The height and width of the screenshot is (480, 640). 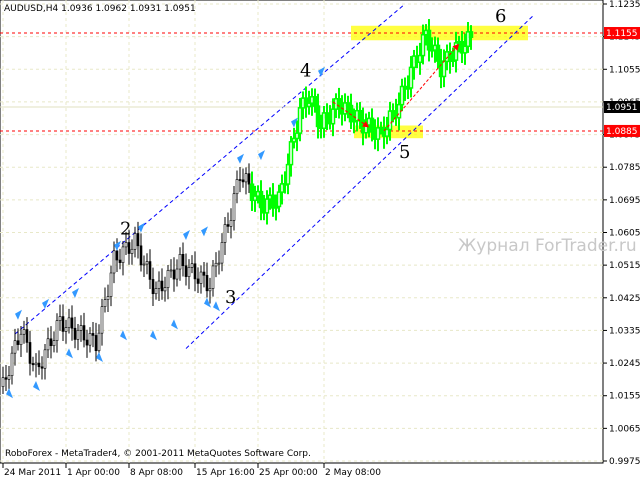 I want to click on x-tick-label: 25 Apr 00:00, so click(x=288, y=473).